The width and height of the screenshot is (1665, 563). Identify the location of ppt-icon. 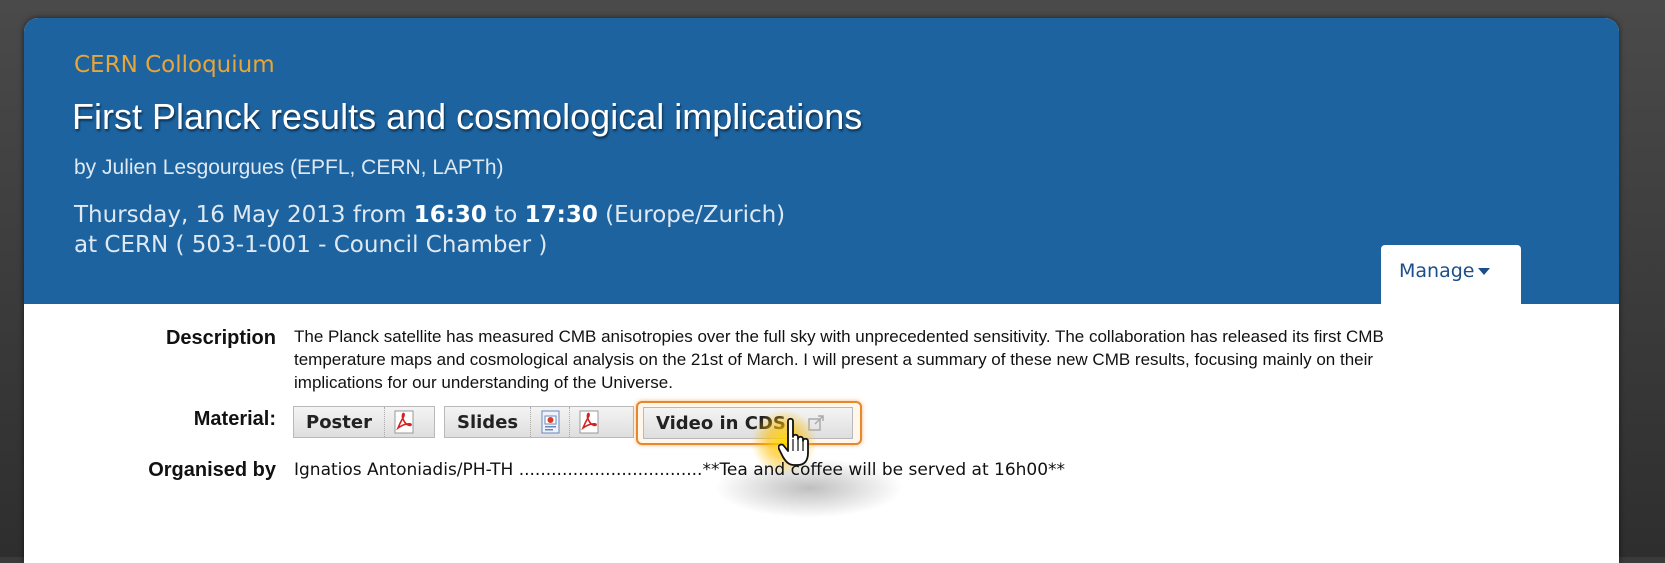
(549, 422).